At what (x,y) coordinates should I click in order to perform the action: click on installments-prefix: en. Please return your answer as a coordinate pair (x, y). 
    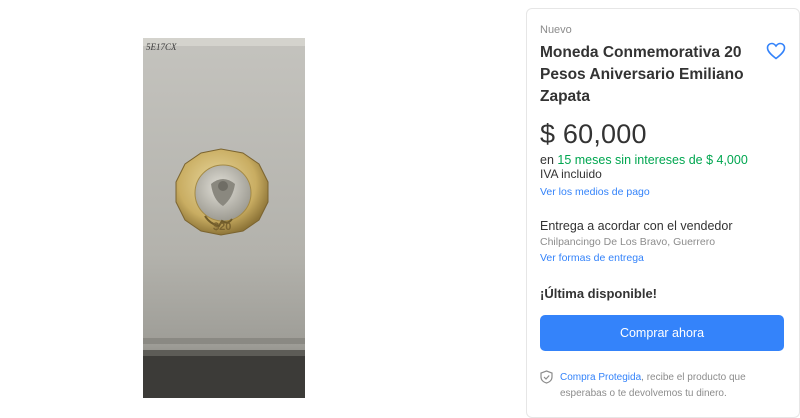
    Looking at the image, I should click on (549, 160).